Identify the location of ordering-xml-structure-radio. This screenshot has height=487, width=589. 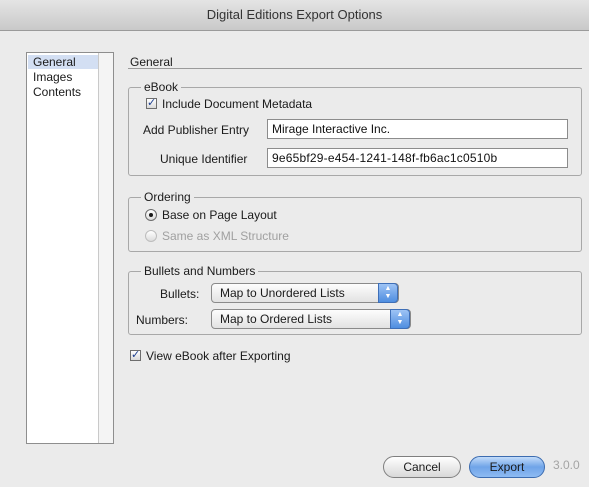
(151, 236).